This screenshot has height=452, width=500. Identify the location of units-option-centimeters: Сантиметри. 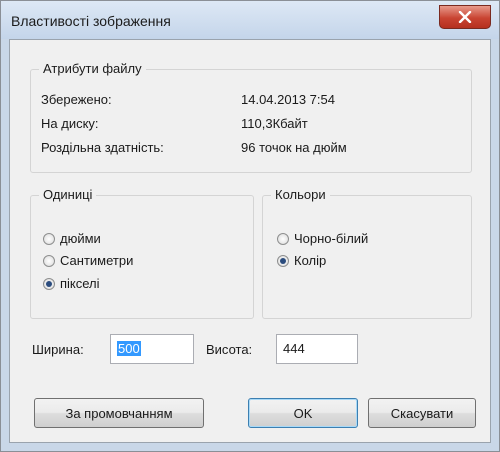
(88, 260).